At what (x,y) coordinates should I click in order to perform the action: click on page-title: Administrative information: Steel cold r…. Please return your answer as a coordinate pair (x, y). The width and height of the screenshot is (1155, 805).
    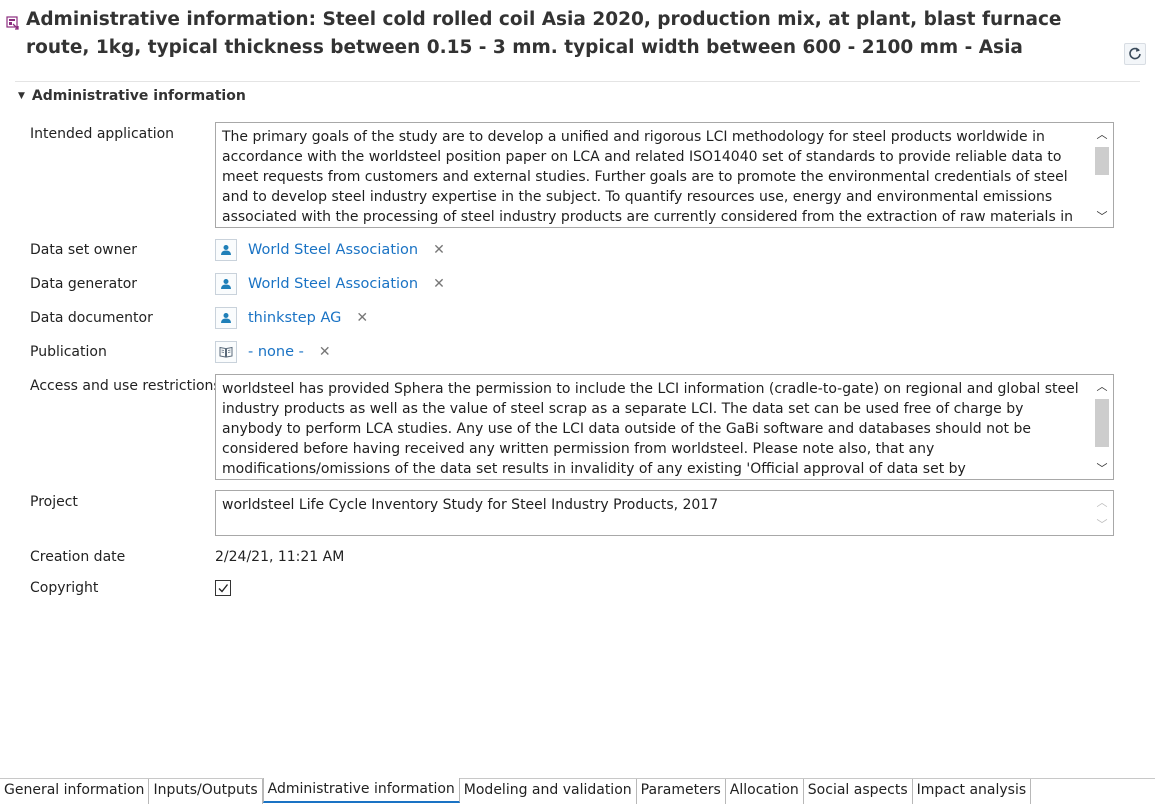
    Looking at the image, I should click on (544, 33).